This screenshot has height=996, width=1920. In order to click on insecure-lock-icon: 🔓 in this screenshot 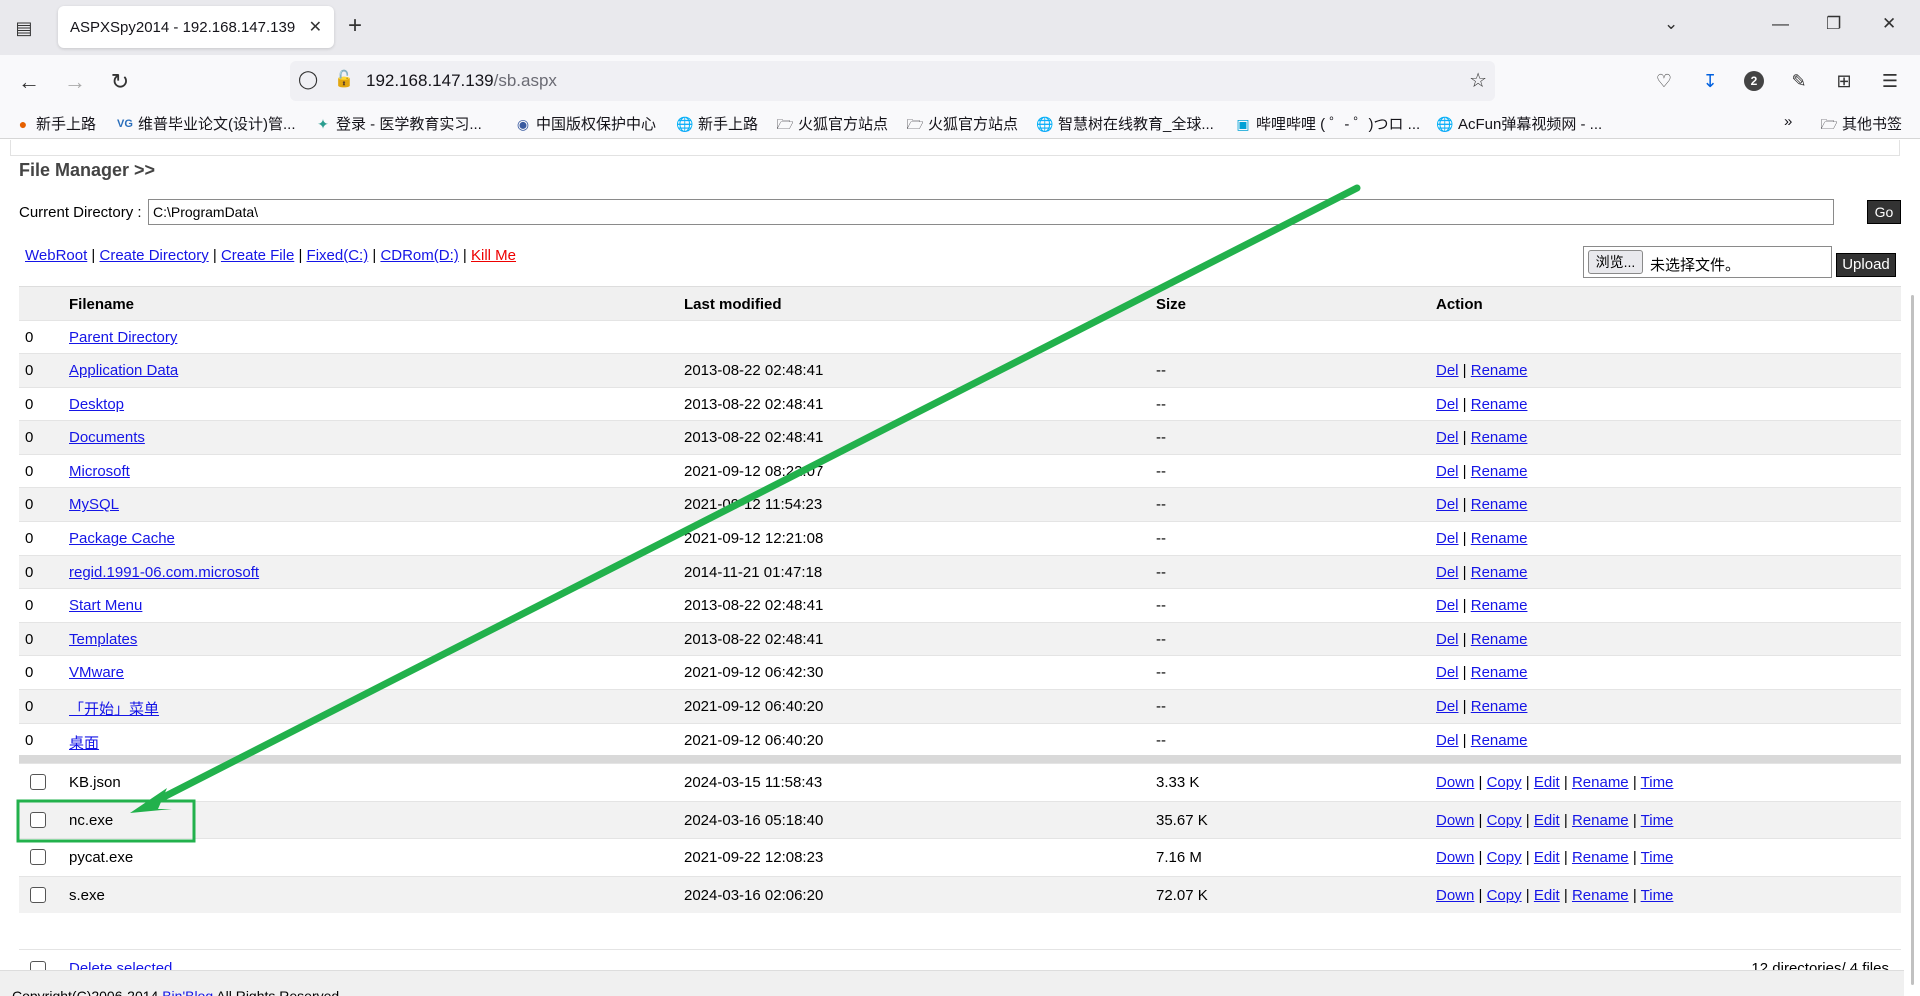, I will do `click(344, 79)`.